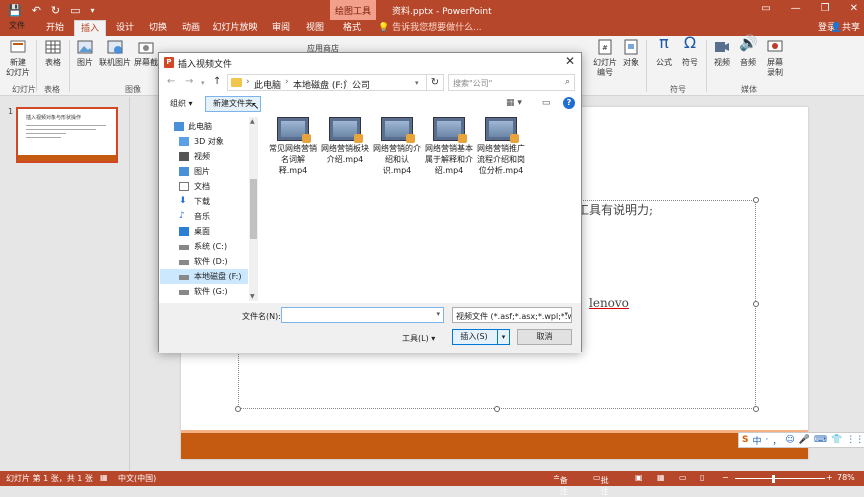 This screenshot has width=864, height=497. I want to click on slide-sorter-icon: ▦, so click(661, 477).